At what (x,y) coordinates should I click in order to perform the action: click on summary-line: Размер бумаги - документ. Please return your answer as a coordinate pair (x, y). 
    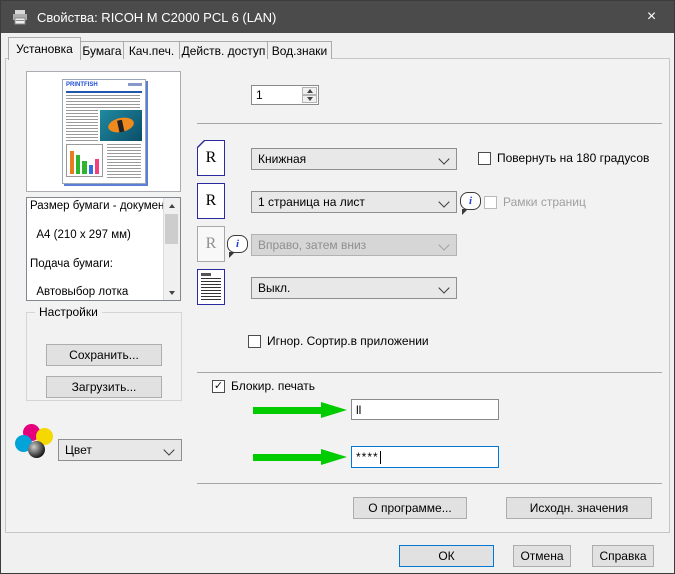
    Looking at the image, I should click on (96, 206).